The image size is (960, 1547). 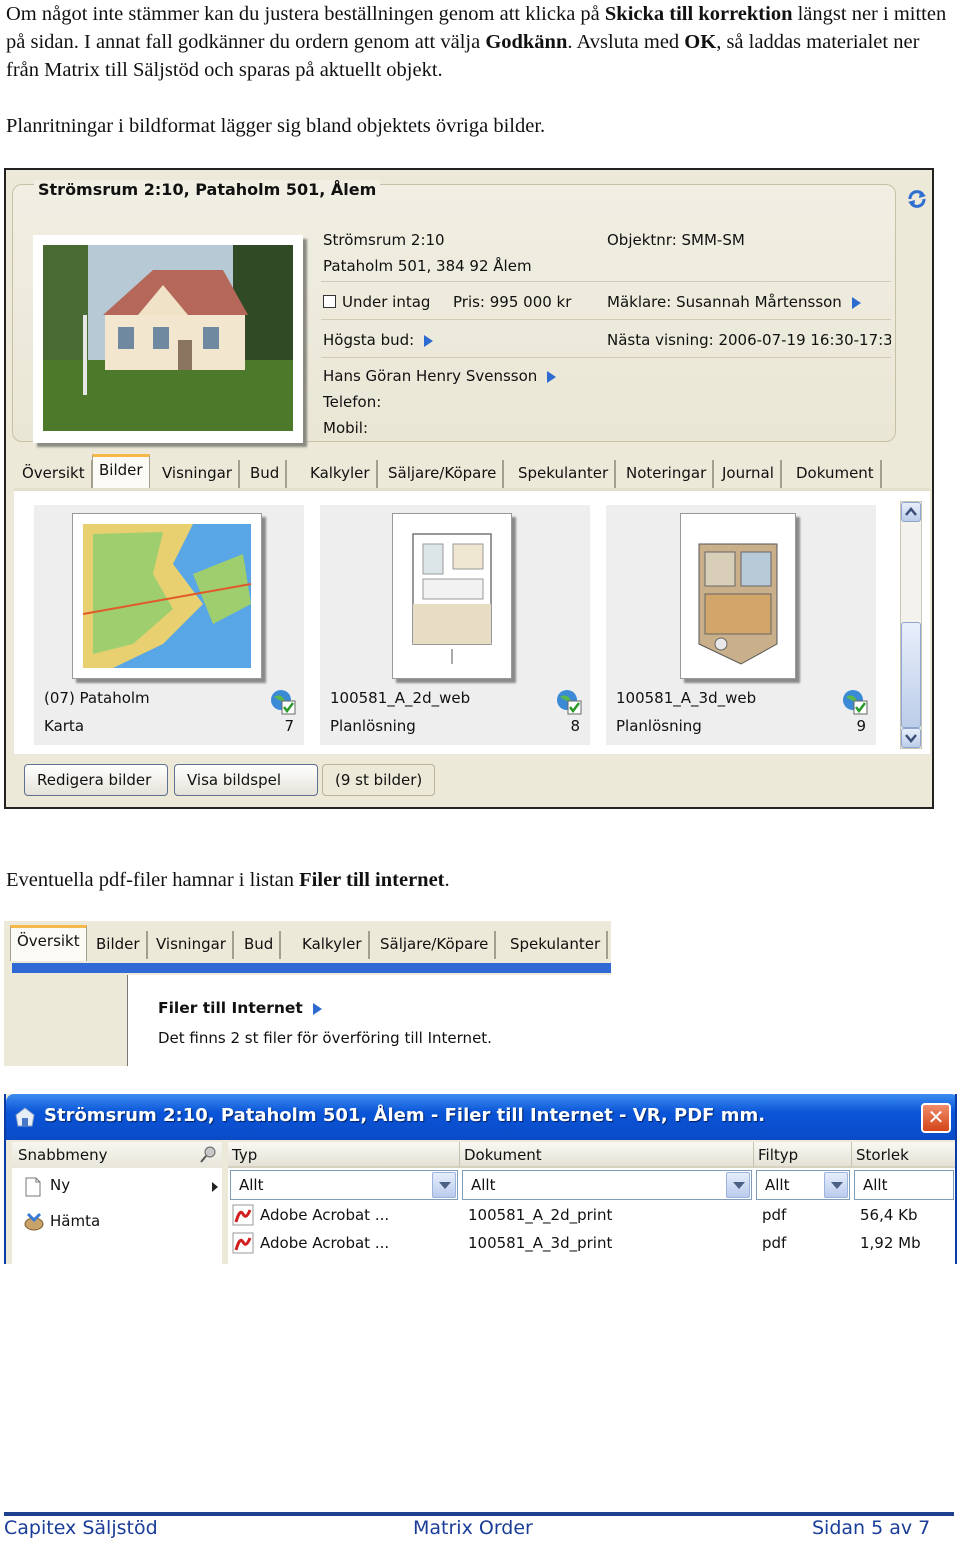 I want to click on price: Pris: 995 000 kr, so click(x=512, y=302).